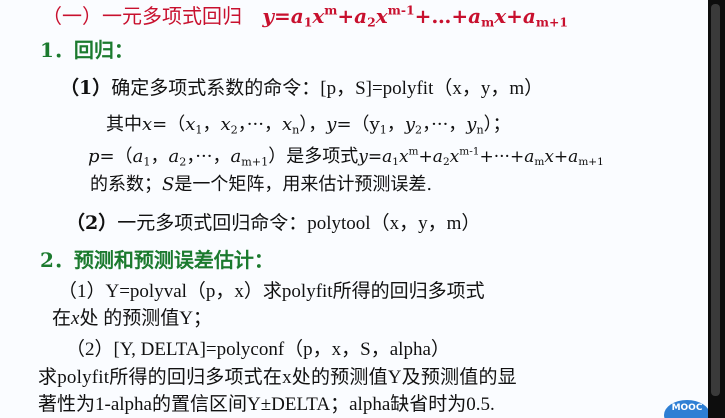 Image resolution: width=725 pixels, height=418 pixels. I want to click on item-2: （2）一元多项式回归命令：polytool（x，y，m）, so click(273, 223).